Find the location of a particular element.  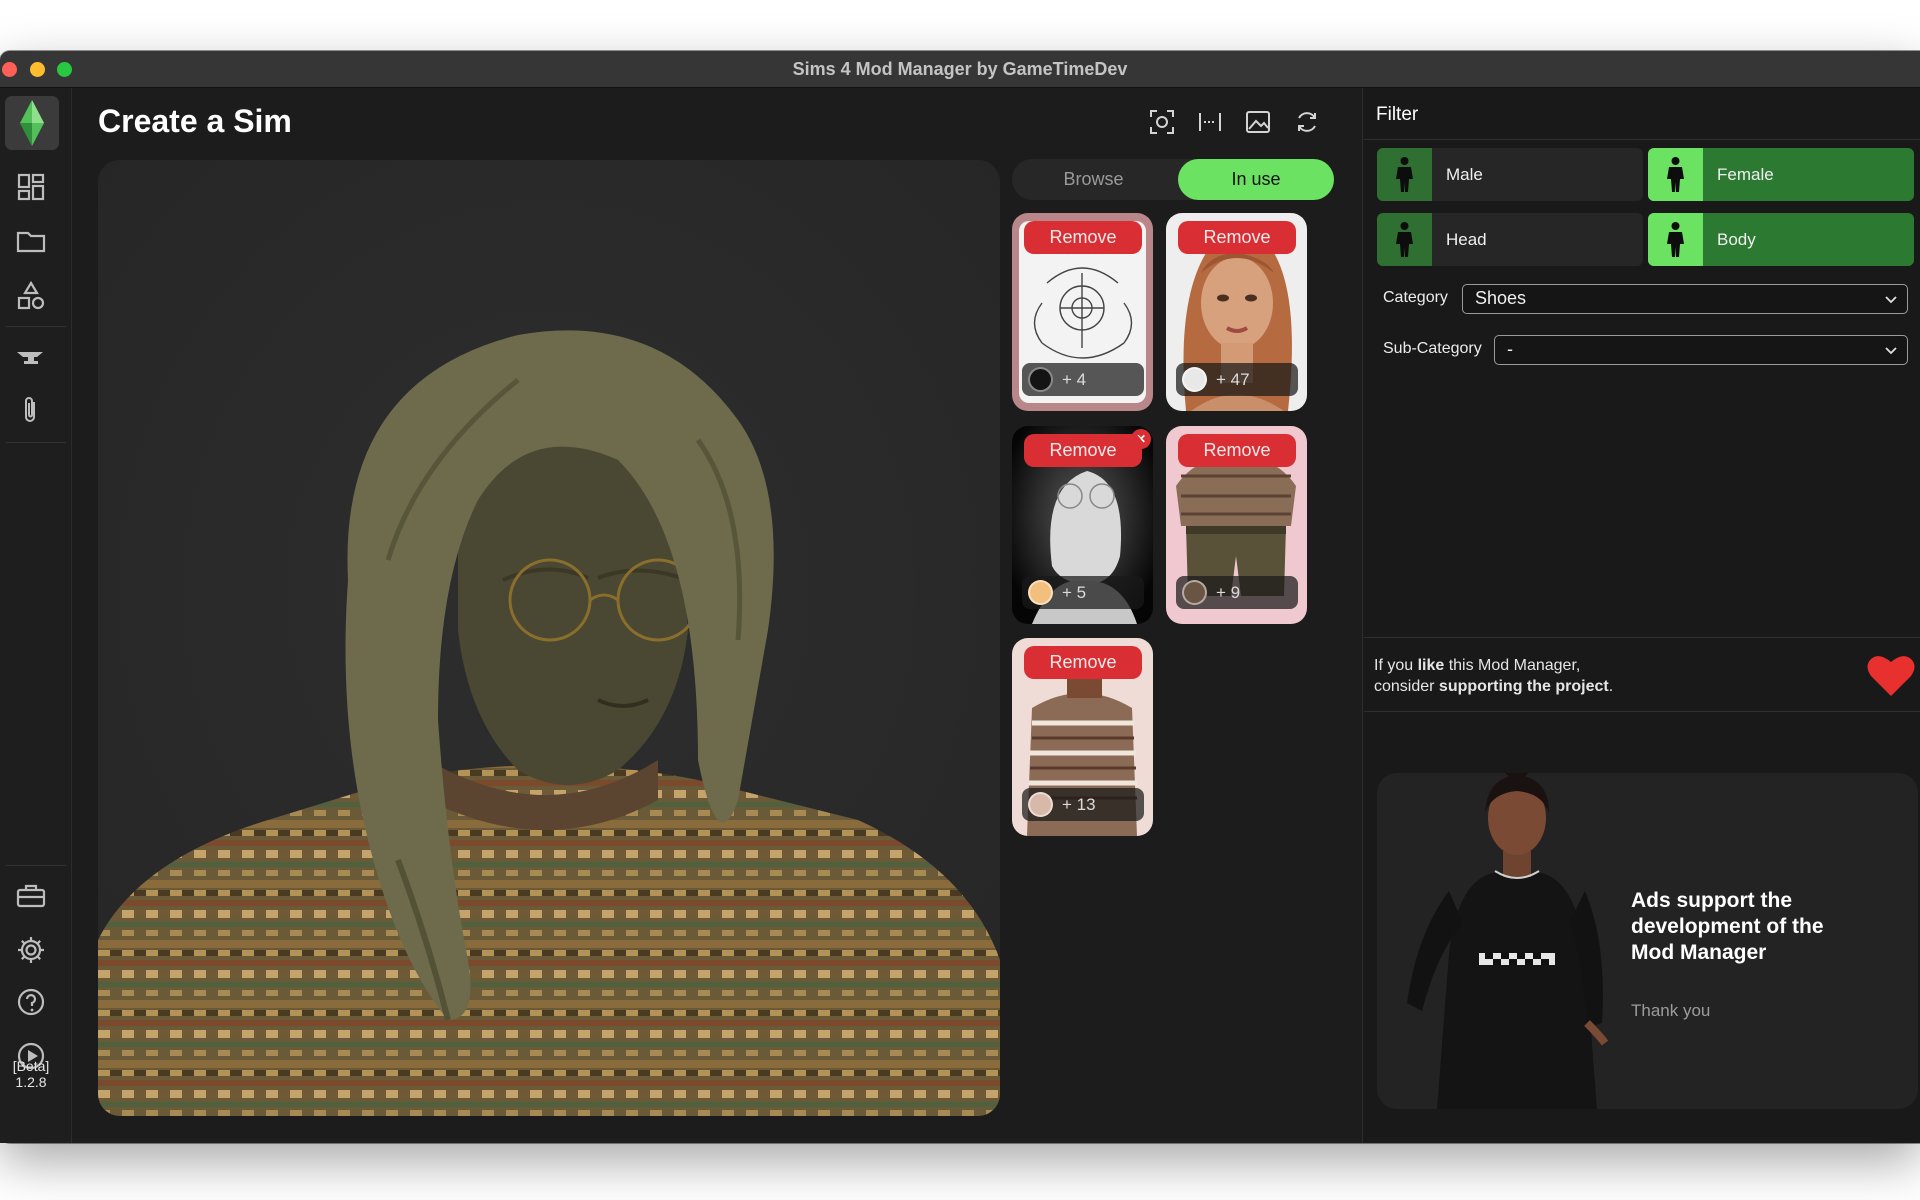

item-card: Remove + 13 is located at coordinates (1082, 737).